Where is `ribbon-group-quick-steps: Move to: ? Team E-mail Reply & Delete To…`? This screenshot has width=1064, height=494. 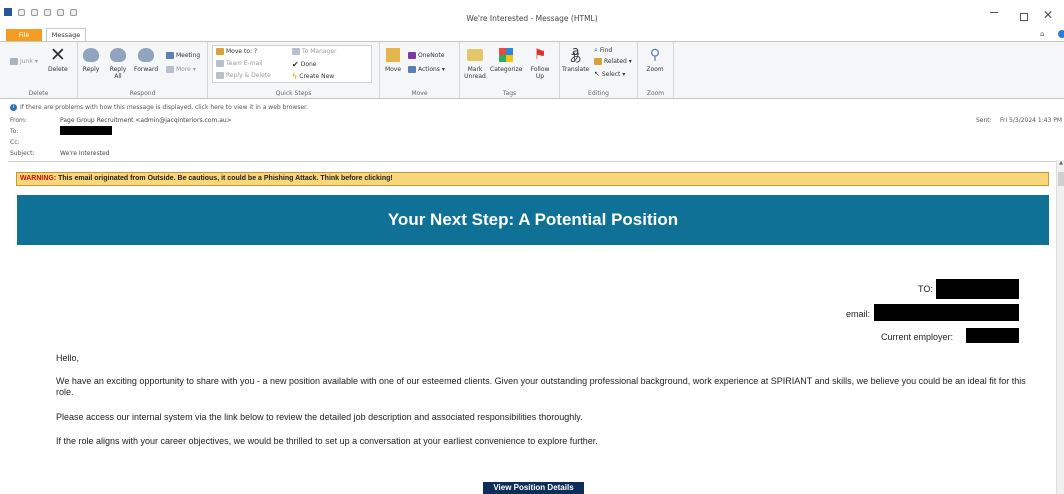 ribbon-group-quick-steps: Move to: ? Team E-mail Reply & Delete To… is located at coordinates (294, 70).